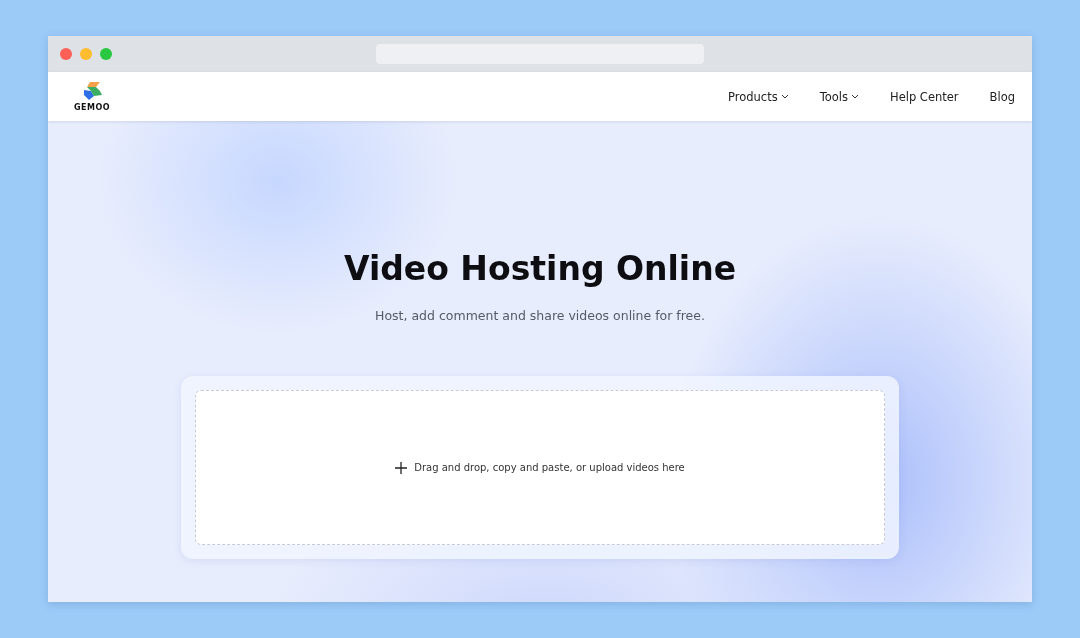 Image resolution: width=1080 pixels, height=638 pixels. I want to click on plus-icon, so click(401, 467).